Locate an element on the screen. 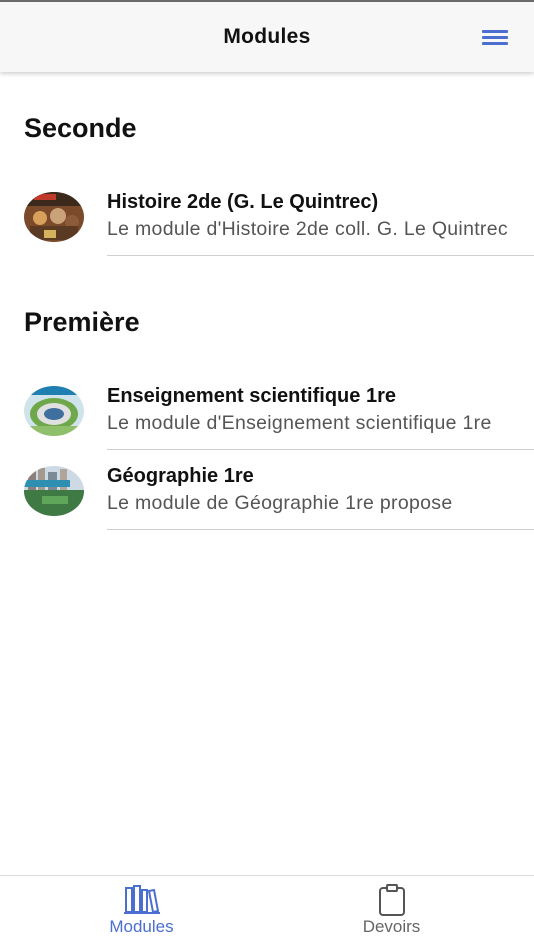  app-header: Modules is located at coordinates (267, 37).